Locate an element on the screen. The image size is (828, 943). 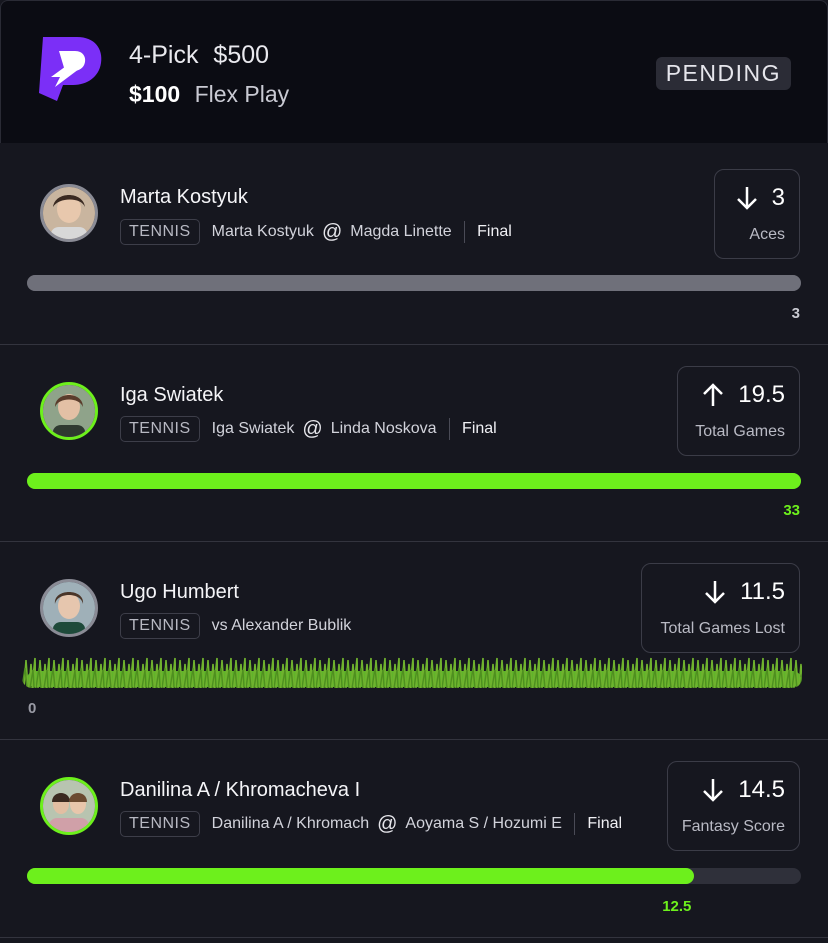
entry-amount: $100 is located at coordinates (155, 94).